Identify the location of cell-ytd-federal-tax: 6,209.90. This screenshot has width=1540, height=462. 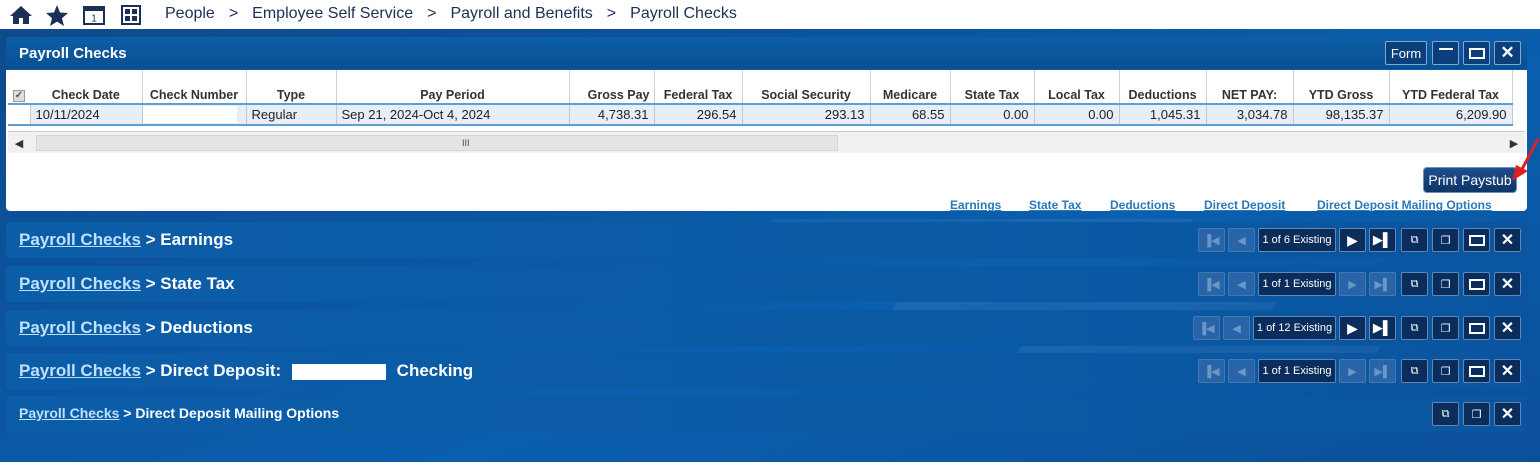
(1451, 114).